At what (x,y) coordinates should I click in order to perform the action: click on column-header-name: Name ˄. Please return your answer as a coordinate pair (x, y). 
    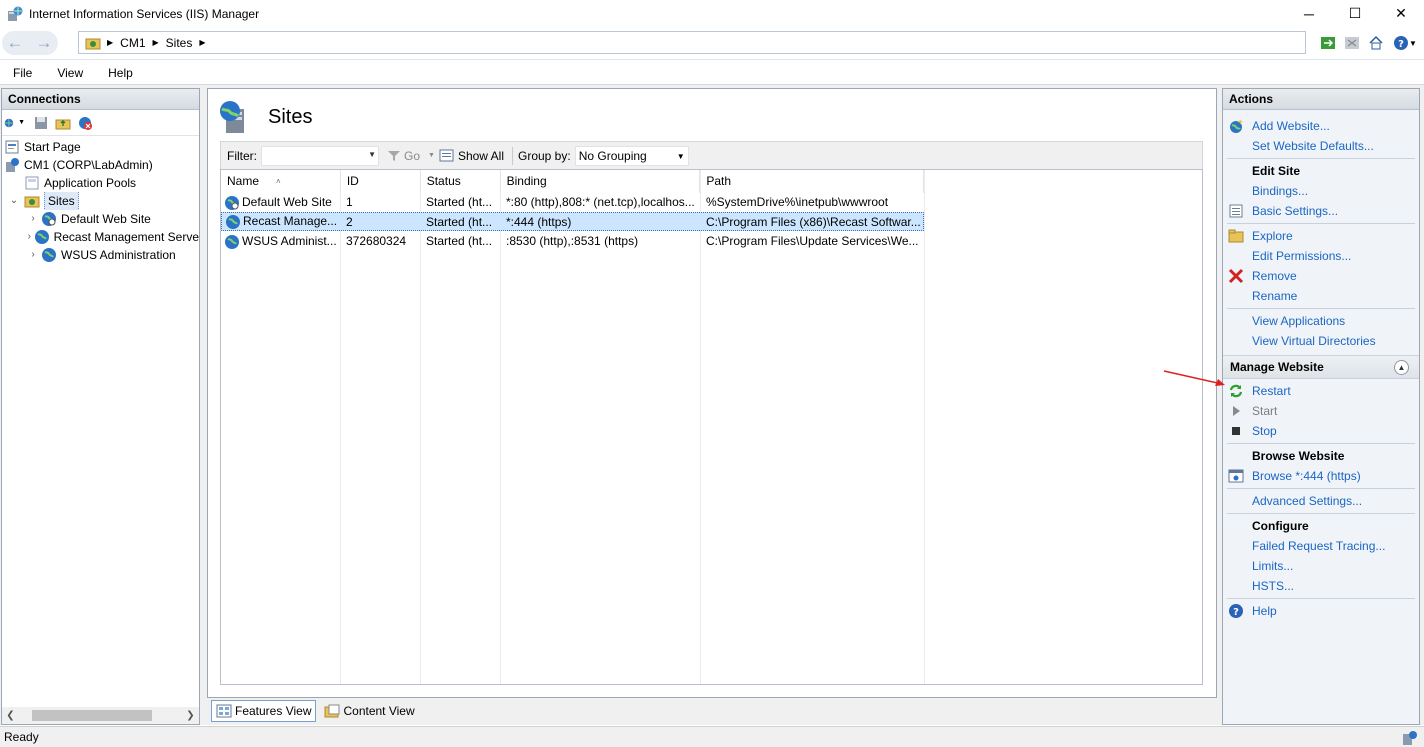
    Looking at the image, I should click on (281, 181).